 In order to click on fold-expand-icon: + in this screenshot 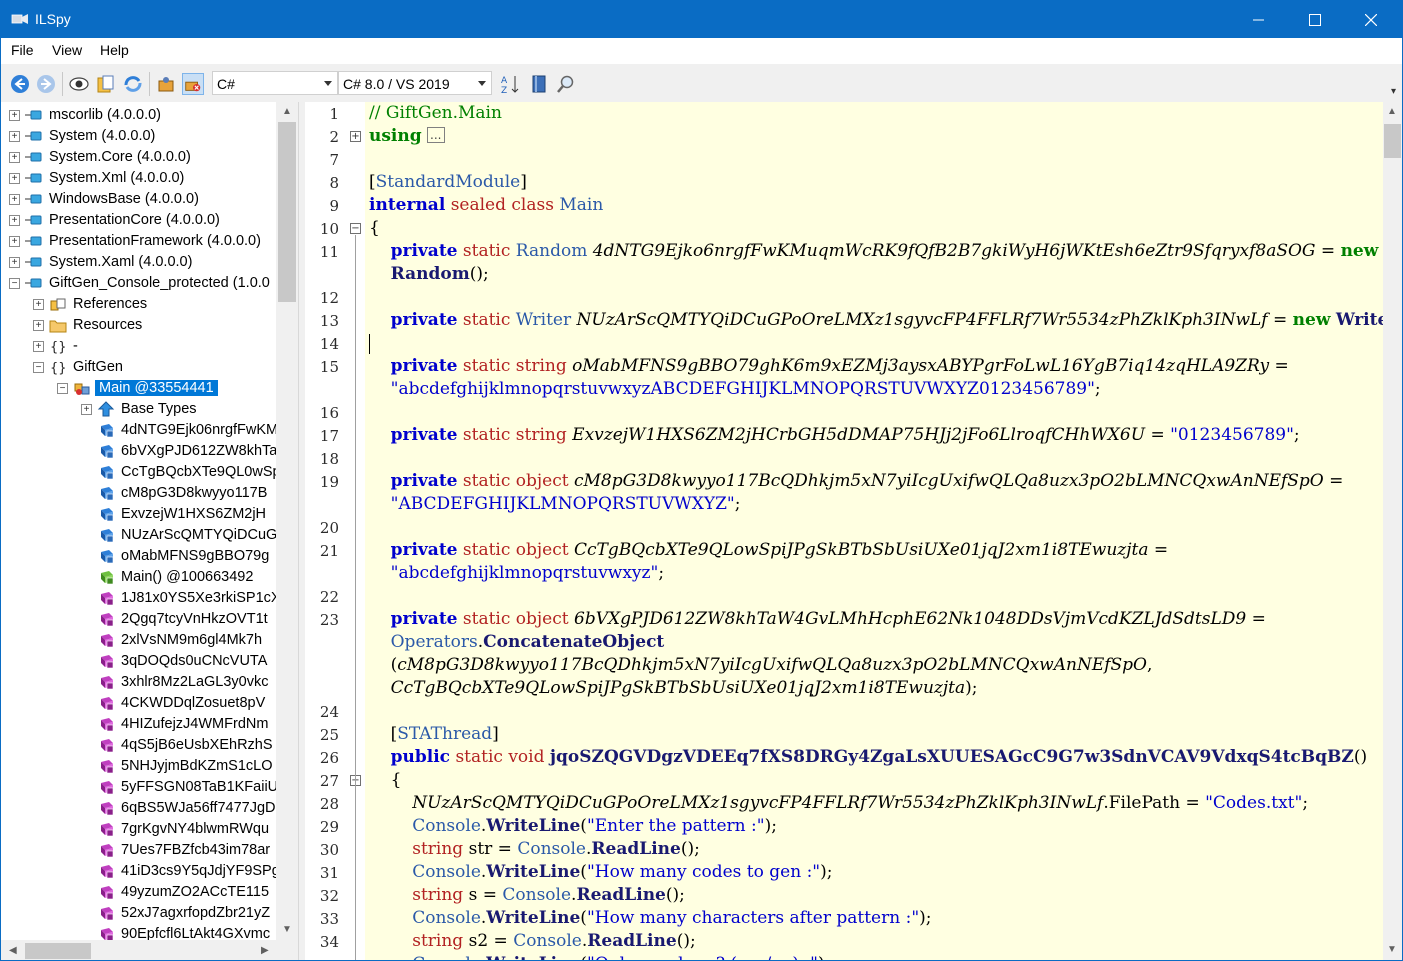, I will do `click(355, 136)`.